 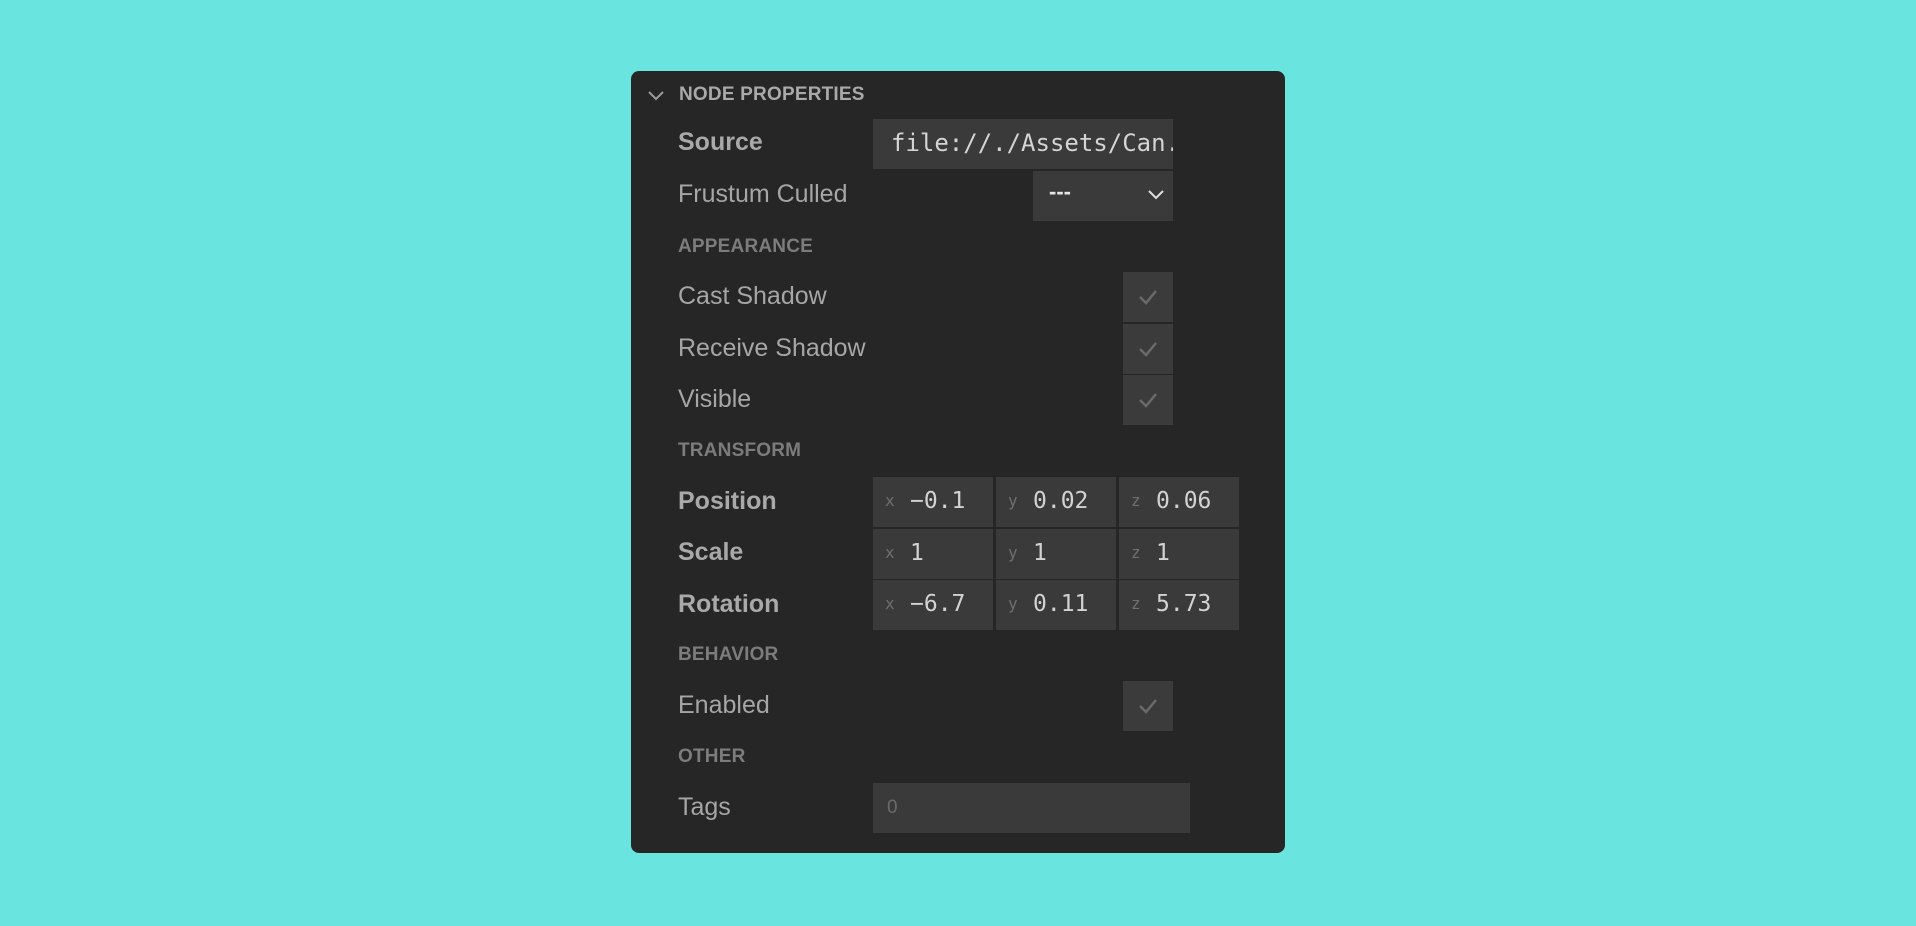 I want to click on scale-y-value: 1, so click(x=1040, y=553).